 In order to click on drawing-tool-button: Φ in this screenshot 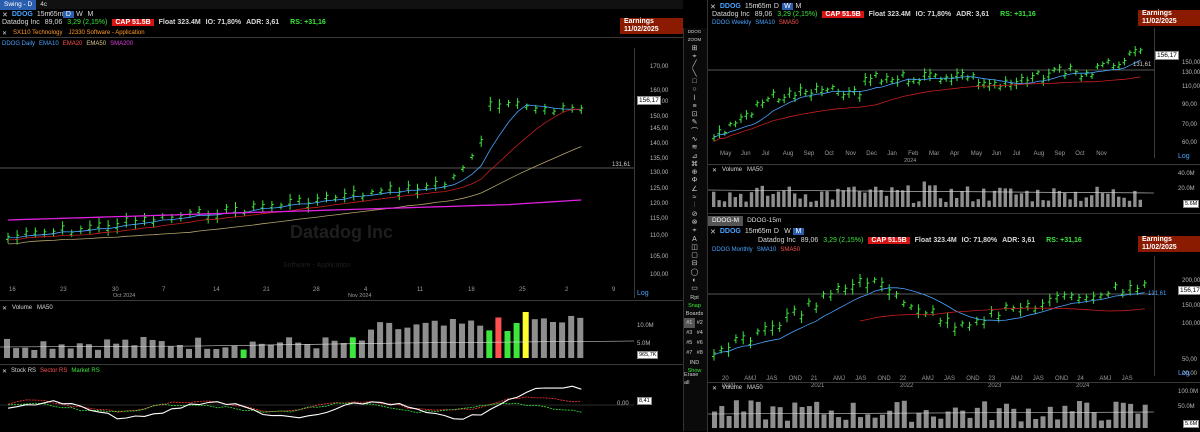, I will do `click(694, 181)`.